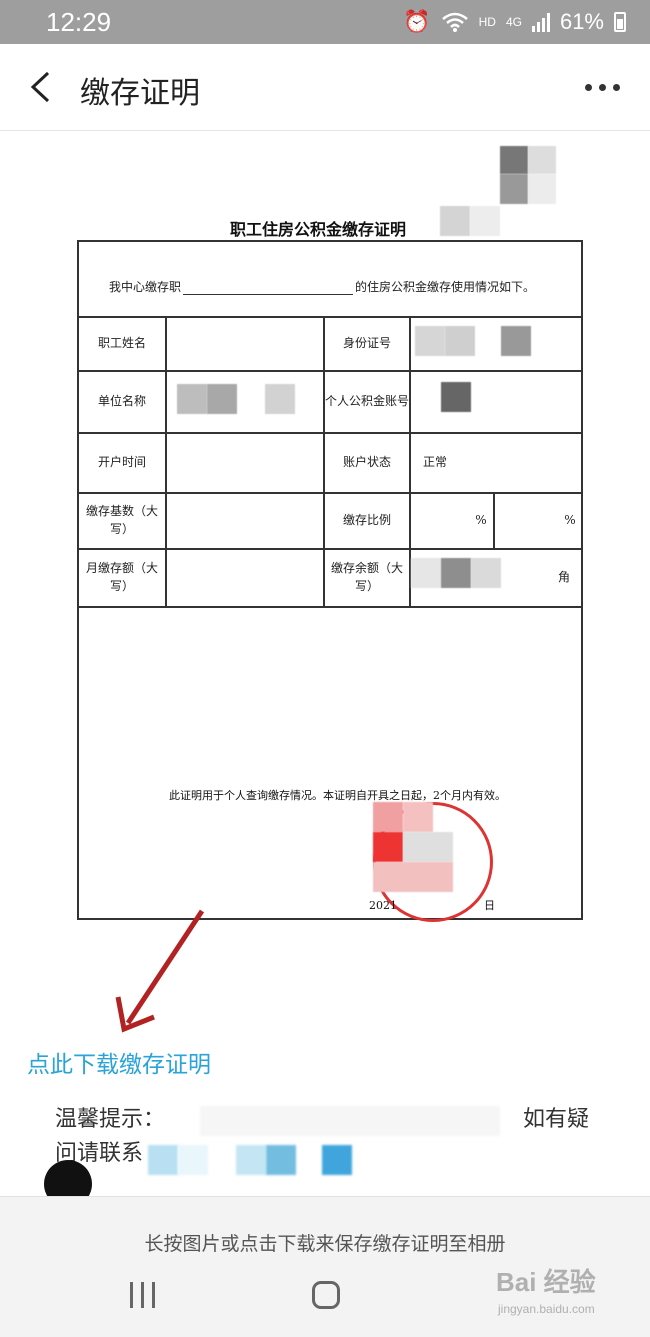 This screenshot has height=1337, width=650. I want to click on balance-unit: 角, so click(563, 577).